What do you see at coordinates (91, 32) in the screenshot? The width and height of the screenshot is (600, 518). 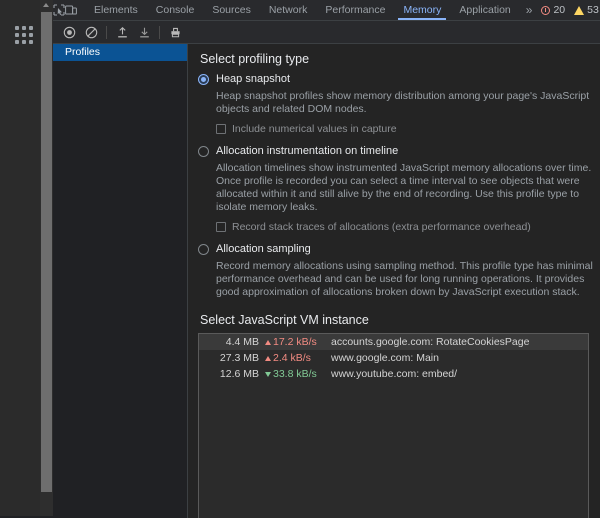 I see `clear-icon` at bounding box center [91, 32].